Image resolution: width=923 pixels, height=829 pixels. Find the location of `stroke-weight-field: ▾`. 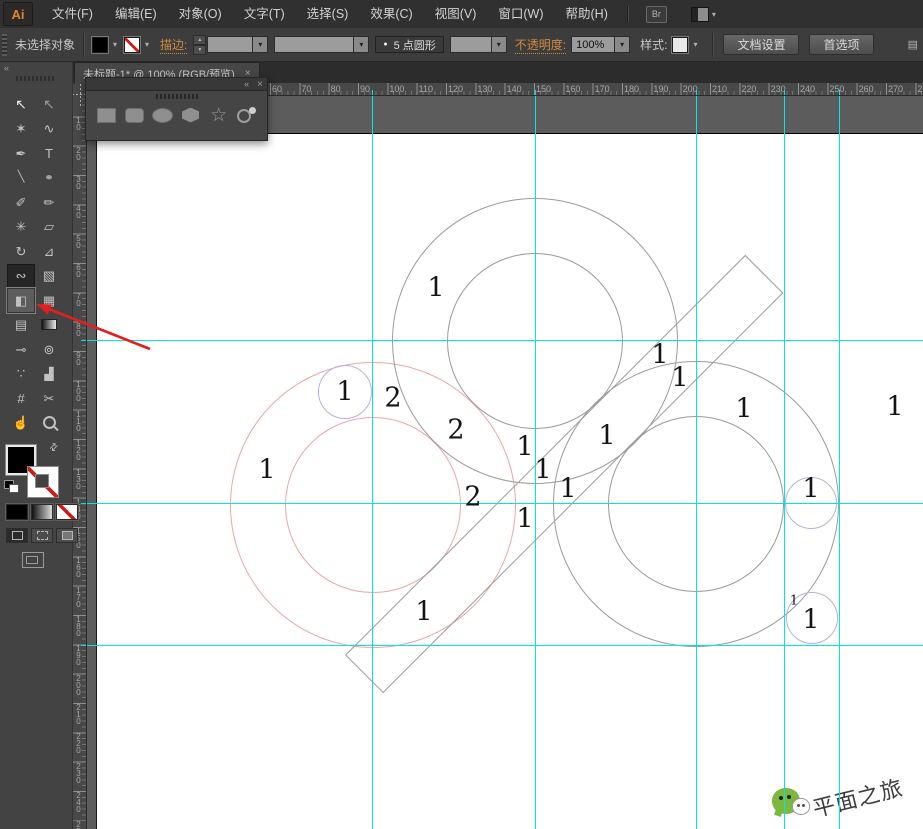

stroke-weight-field: ▾ is located at coordinates (238, 44).